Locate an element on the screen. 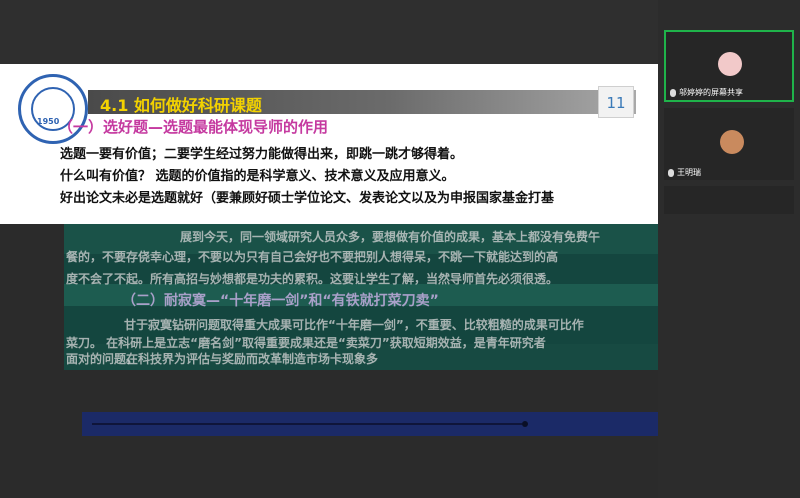 The width and height of the screenshot is (800, 498). video-scrub-bar is located at coordinates (370, 424).